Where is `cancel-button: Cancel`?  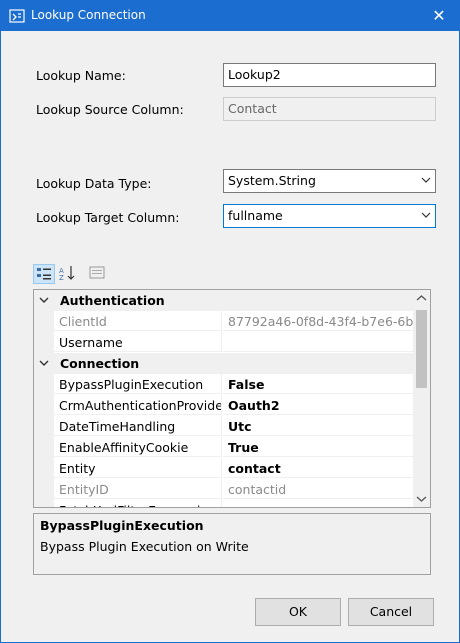
cancel-button: Cancel is located at coordinates (391, 612).